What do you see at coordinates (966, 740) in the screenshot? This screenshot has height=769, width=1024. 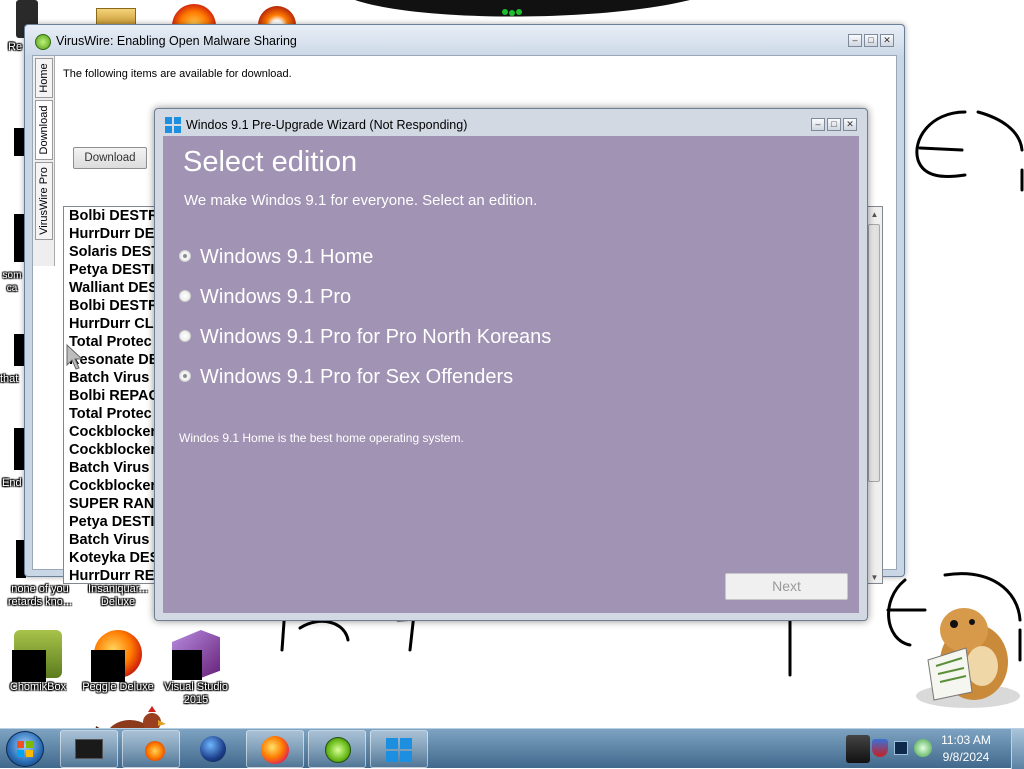 I see `clock-time: 11:03 AM` at bounding box center [966, 740].